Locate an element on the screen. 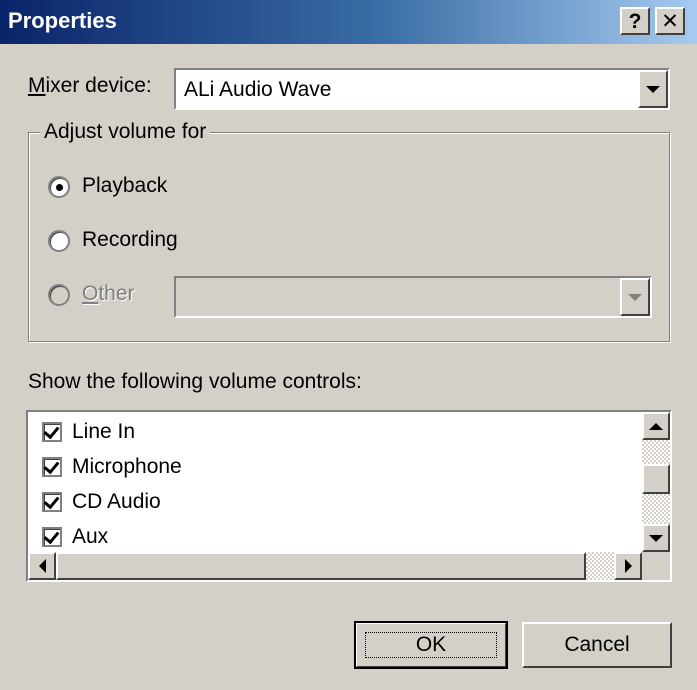 The image size is (697, 690). scroll-right-button is located at coordinates (628, 566).